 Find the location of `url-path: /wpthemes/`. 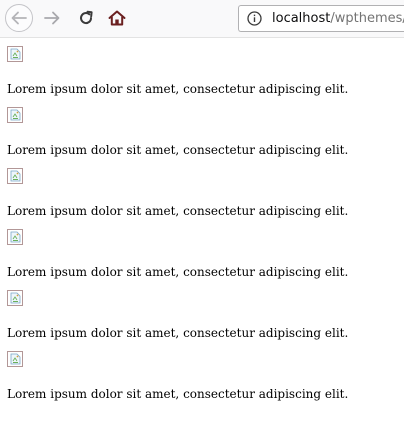

url-path: /wpthemes/ is located at coordinates (367, 18).